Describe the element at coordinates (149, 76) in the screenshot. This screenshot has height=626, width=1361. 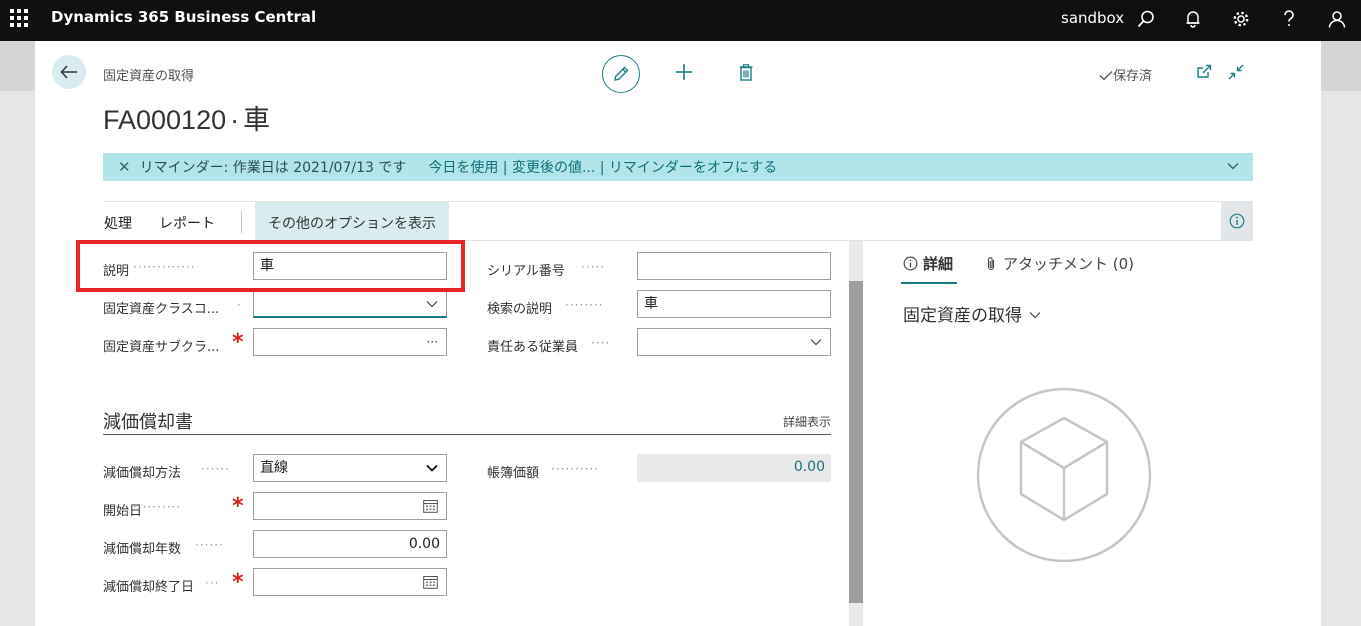
I see `breadcrumb: 固定資産の取得` at that location.